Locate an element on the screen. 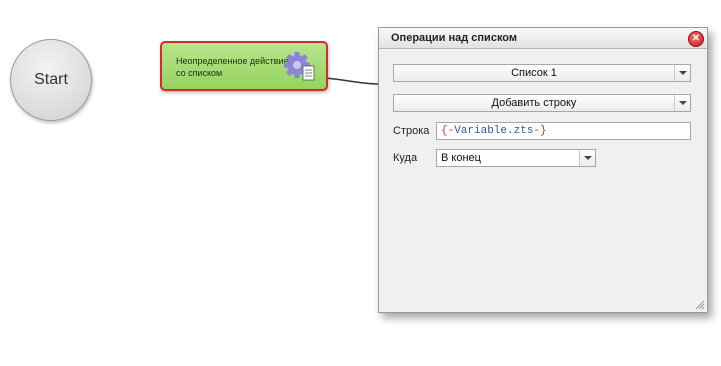 This screenshot has width=721, height=366. where-select-value: В конец is located at coordinates (461, 158).